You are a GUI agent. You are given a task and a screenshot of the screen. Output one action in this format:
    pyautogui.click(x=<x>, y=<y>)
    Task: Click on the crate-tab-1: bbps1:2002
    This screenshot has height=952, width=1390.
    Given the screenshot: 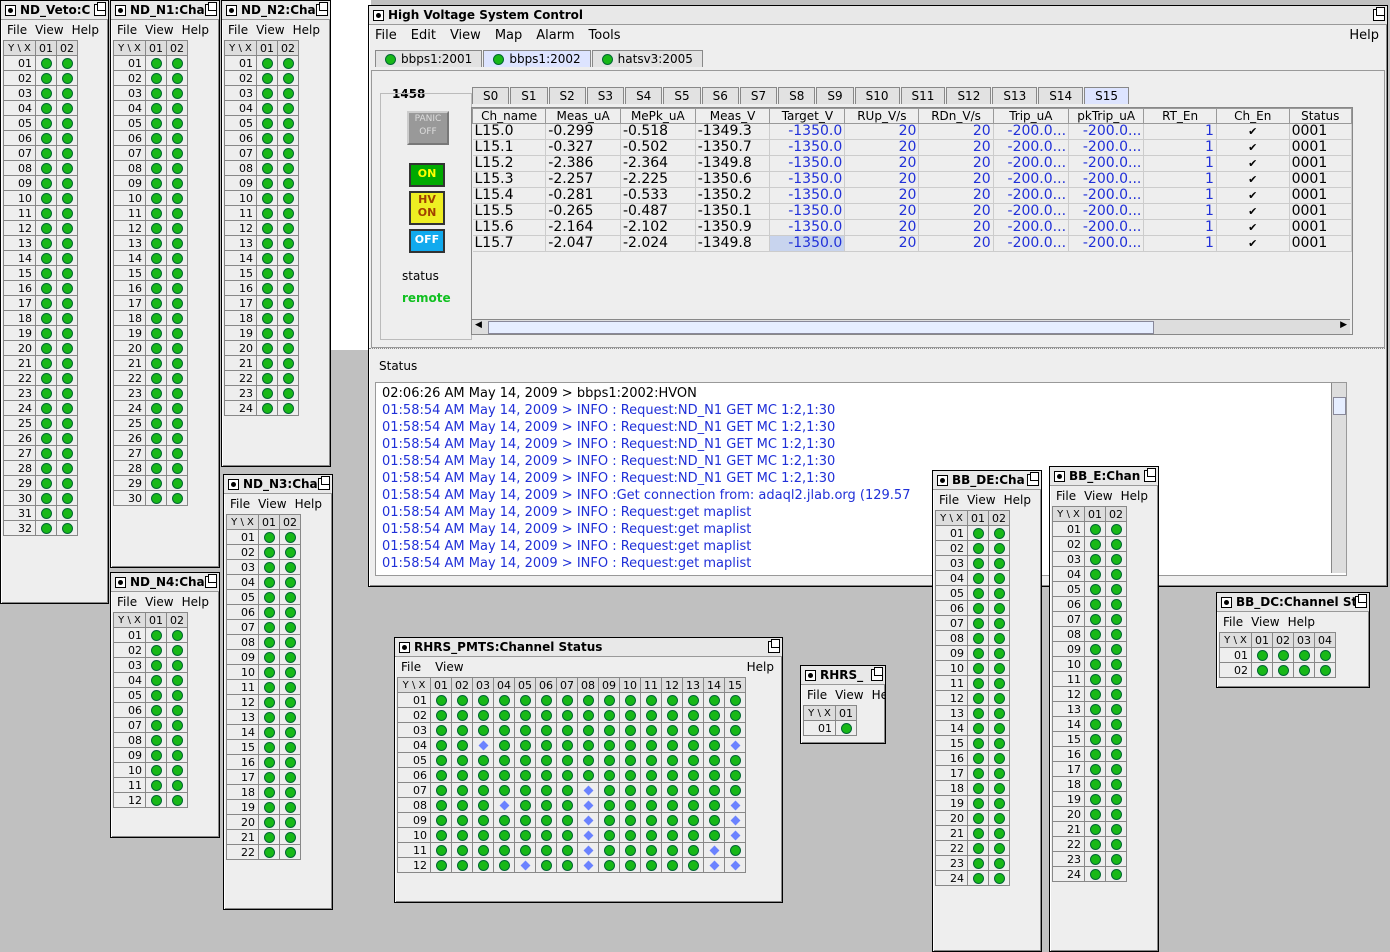 What is the action you would take?
    pyautogui.click(x=537, y=58)
    